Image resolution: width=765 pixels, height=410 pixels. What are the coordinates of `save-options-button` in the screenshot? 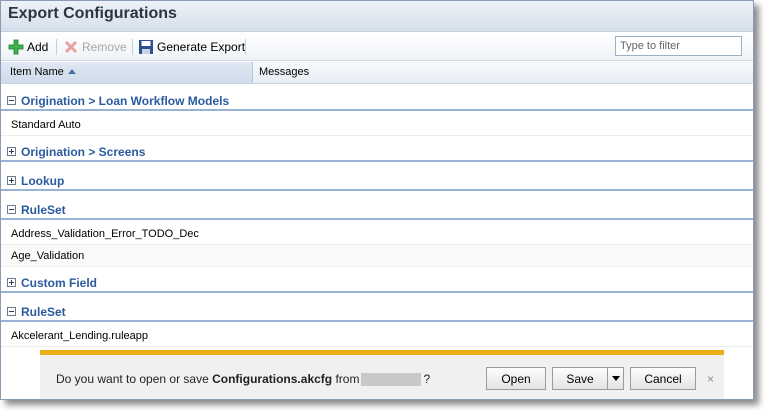 It's located at (615, 378).